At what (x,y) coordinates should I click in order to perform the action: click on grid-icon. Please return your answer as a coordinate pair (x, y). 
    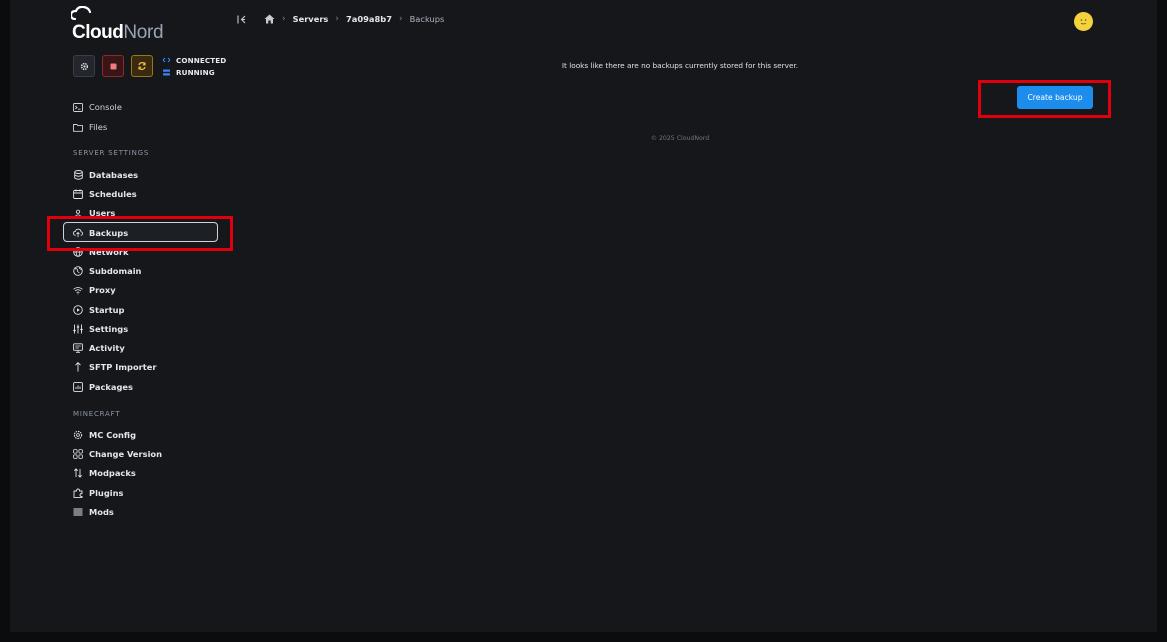
    Looking at the image, I should click on (78, 454).